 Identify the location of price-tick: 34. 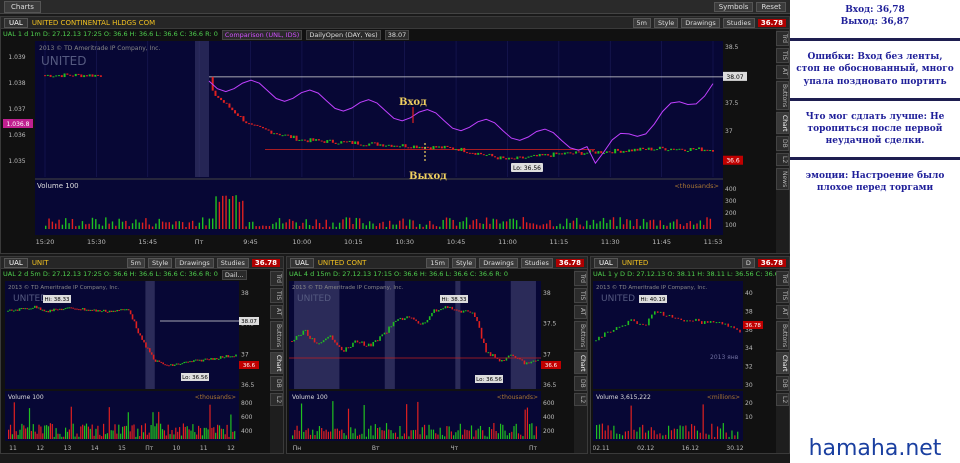
(749, 348).